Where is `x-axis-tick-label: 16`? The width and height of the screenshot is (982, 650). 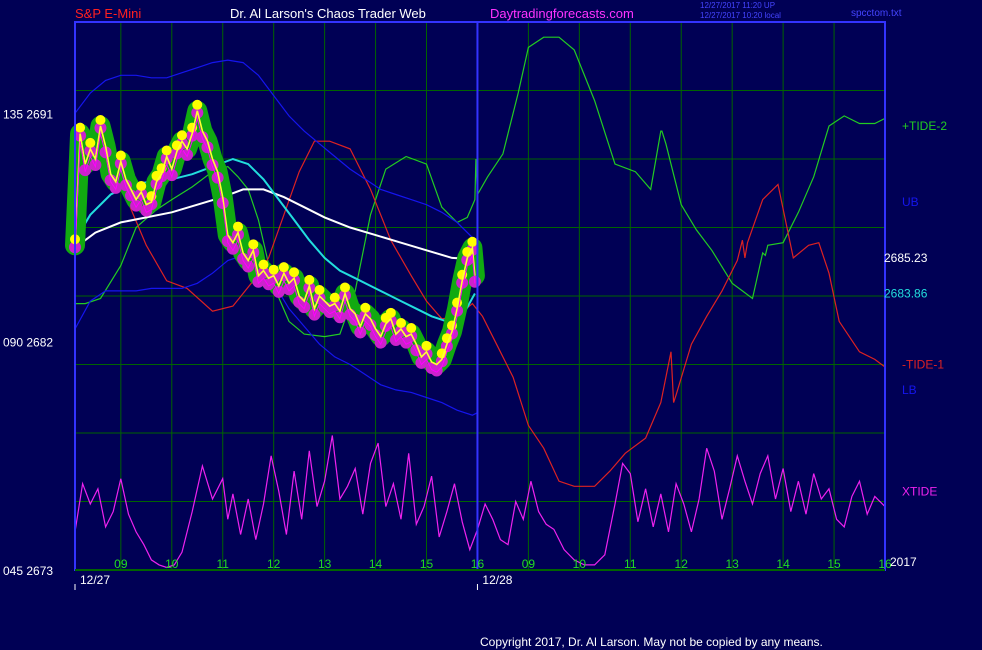
x-axis-tick-label: 16 is located at coordinates (478, 564).